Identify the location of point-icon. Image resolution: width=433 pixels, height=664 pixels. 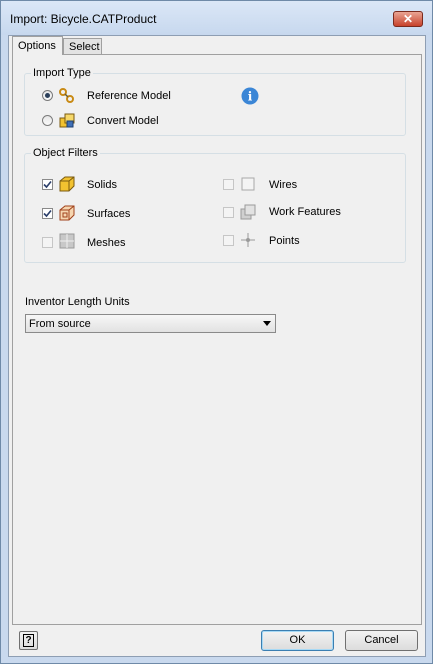
(248, 240).